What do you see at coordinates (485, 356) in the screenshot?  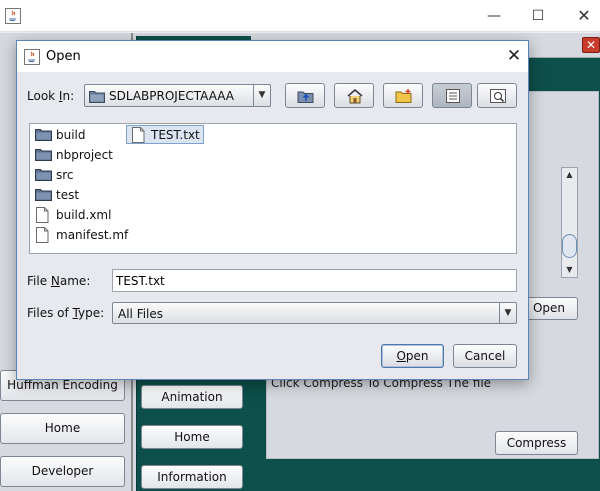 I see `cancel-button: Cancel` at bounding box center [485, 356].